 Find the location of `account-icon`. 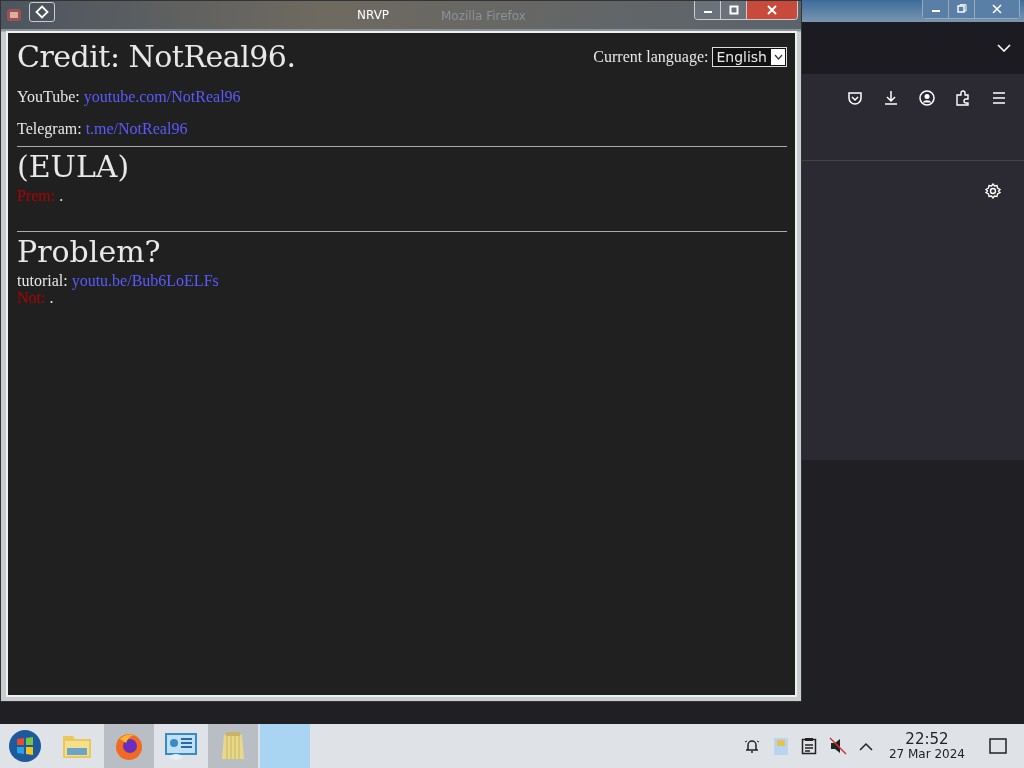

account-icon is located at coordinates (927, 98).